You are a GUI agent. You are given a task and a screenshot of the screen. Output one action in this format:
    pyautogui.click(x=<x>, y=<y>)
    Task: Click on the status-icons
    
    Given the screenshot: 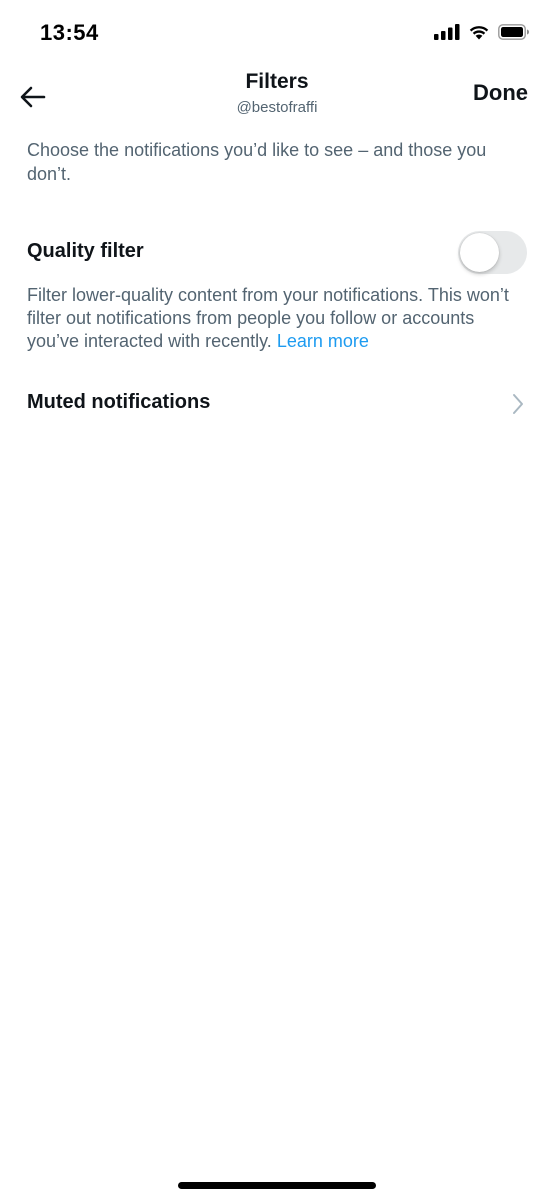 What is the action you would take?
    pyautogui.click(x=482, y=32)
    